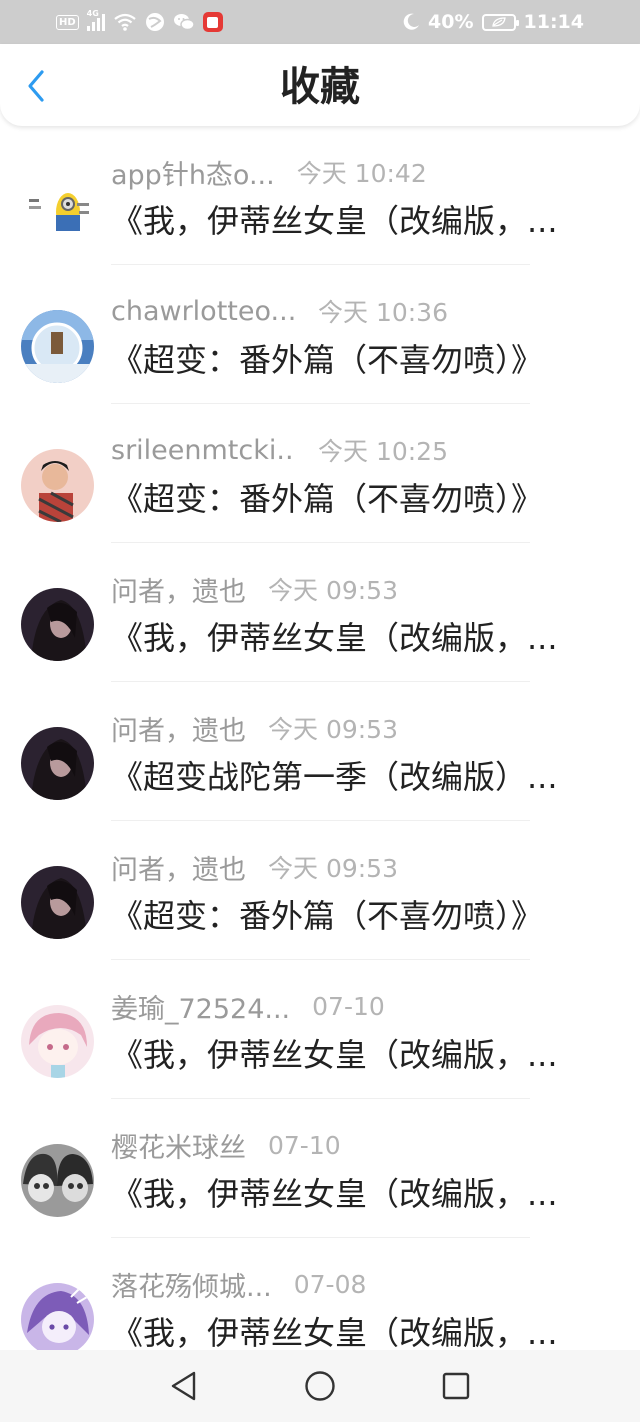 The height and width of the screenshot is (1422, 640). I want to click on timestamp: 07-08, so click(330, 1284).